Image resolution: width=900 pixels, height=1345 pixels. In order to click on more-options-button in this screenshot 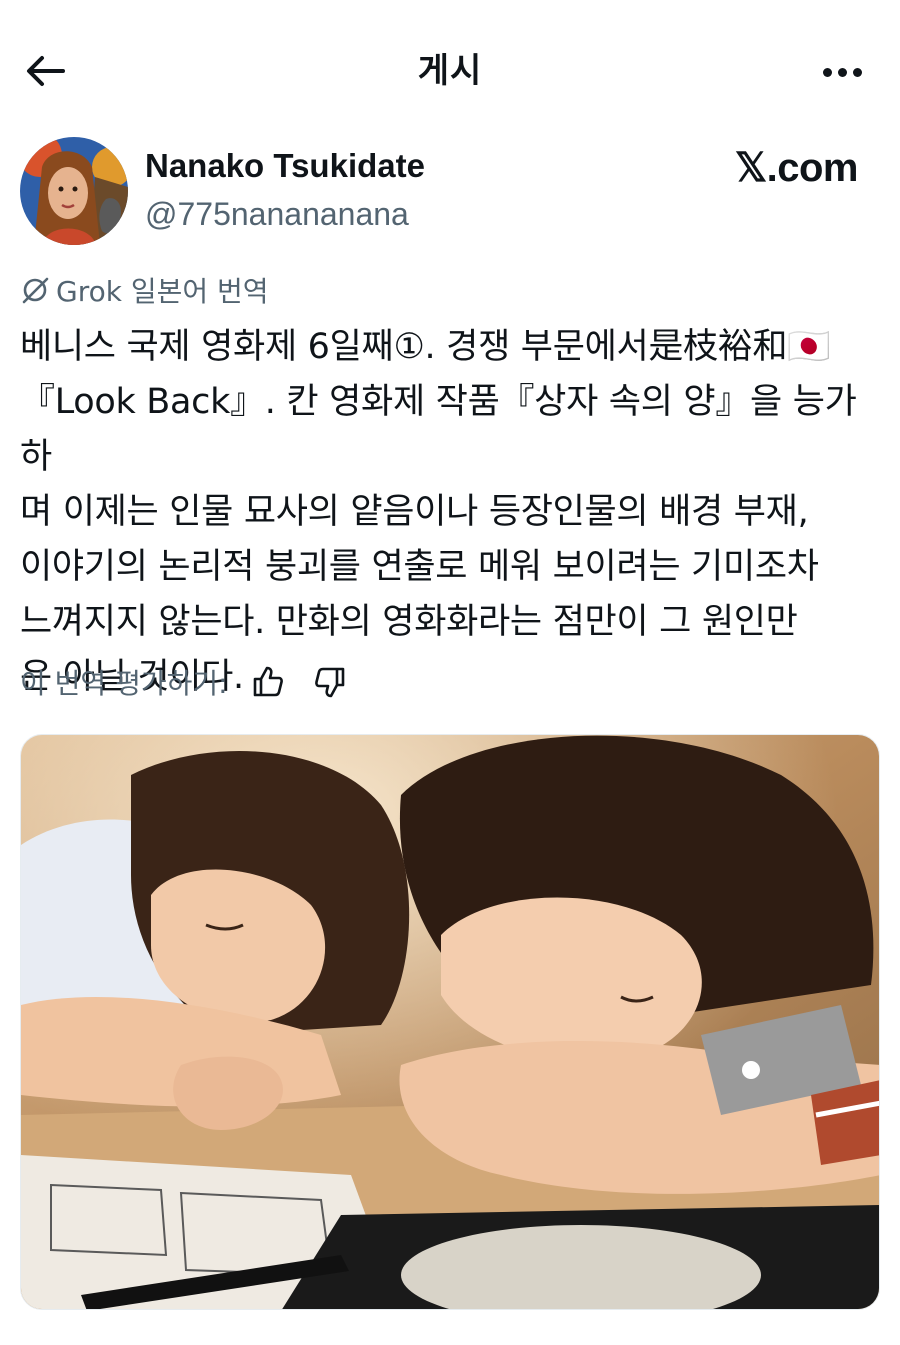, I will do `click(842, 72)`.